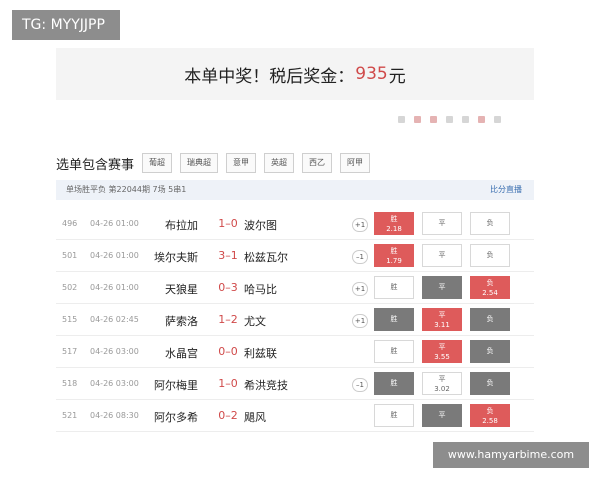 Image resolution: width=600 pixels, height=480 pixels. Describe the element at coordinates (511, 455) in the screenshot. I see `site-watermark: www.hamyarbime.com` at that location.